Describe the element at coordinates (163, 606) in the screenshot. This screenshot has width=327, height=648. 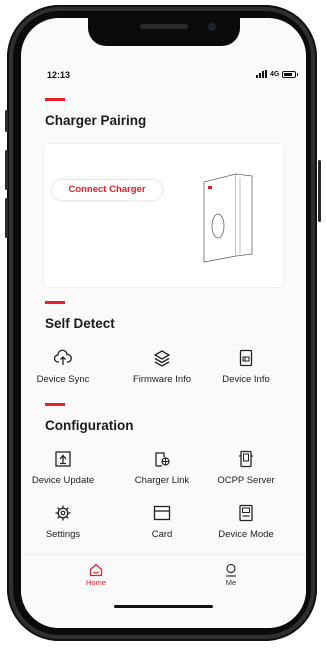
I see `home-indicator` at that location.